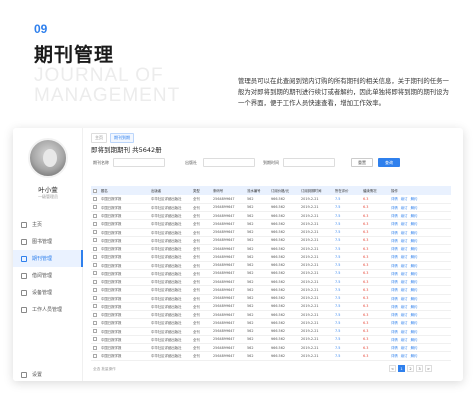 Image resolution: width=474 pixels, height=404 pixels. Describe the element at coordinates (48, 309) in the screenshot. I see `sidebar-item-5: 工作人员管理` at that location.